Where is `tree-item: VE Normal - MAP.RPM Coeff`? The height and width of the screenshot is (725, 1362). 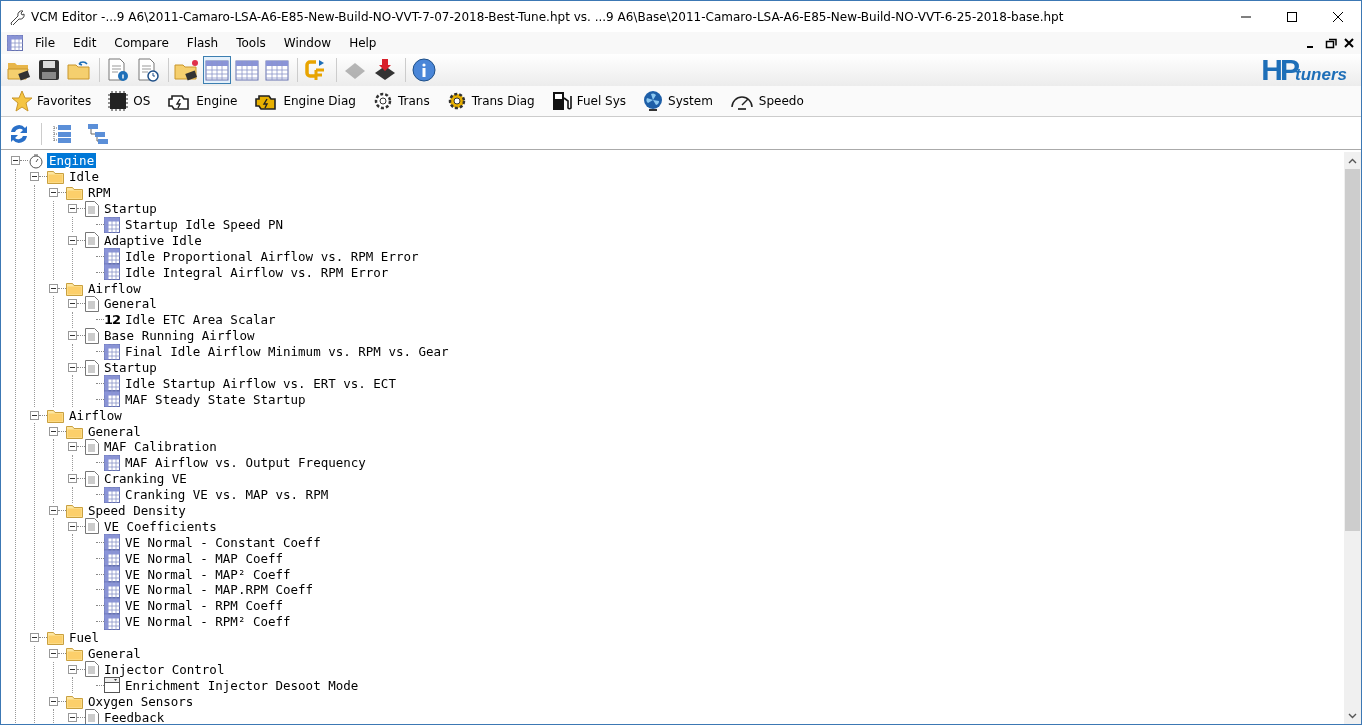 tree-item: VE Normal - MAP.RPM Coeff is located at coordinates (219, 590).